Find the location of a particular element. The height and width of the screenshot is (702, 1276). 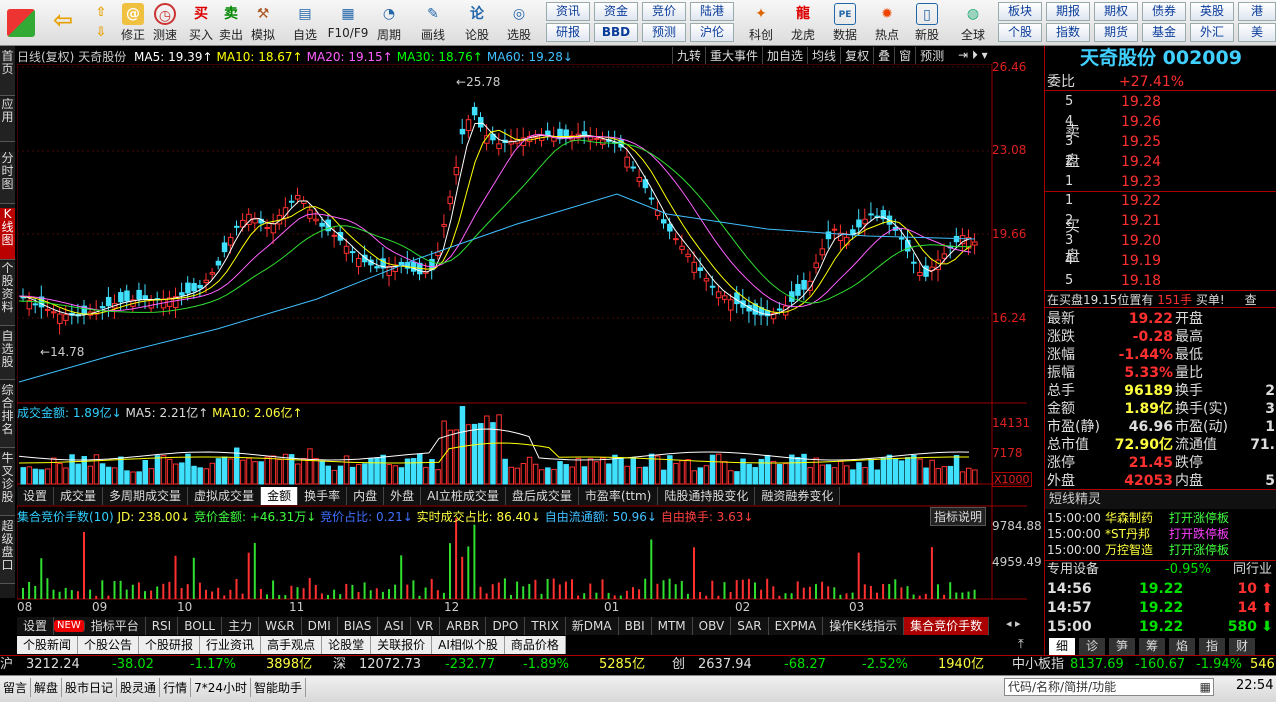

tabs2-tab-1: NEW is located at coordinates (69, 626).